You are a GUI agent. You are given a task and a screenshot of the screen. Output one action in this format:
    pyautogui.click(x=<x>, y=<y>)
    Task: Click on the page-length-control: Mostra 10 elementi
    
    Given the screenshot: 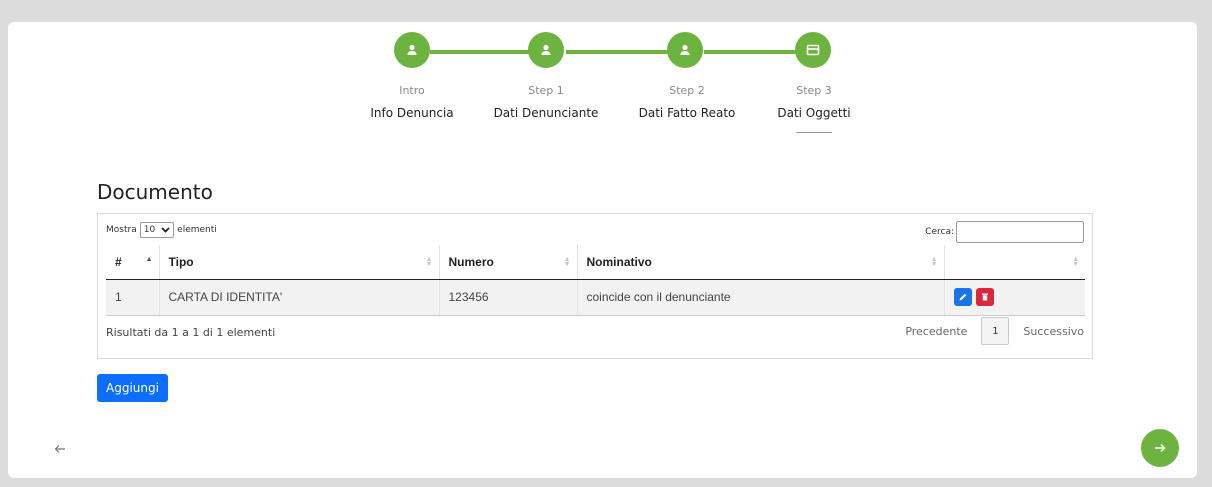 What is the action you would take?
    pyautogui.click(x=161, y=230)
    